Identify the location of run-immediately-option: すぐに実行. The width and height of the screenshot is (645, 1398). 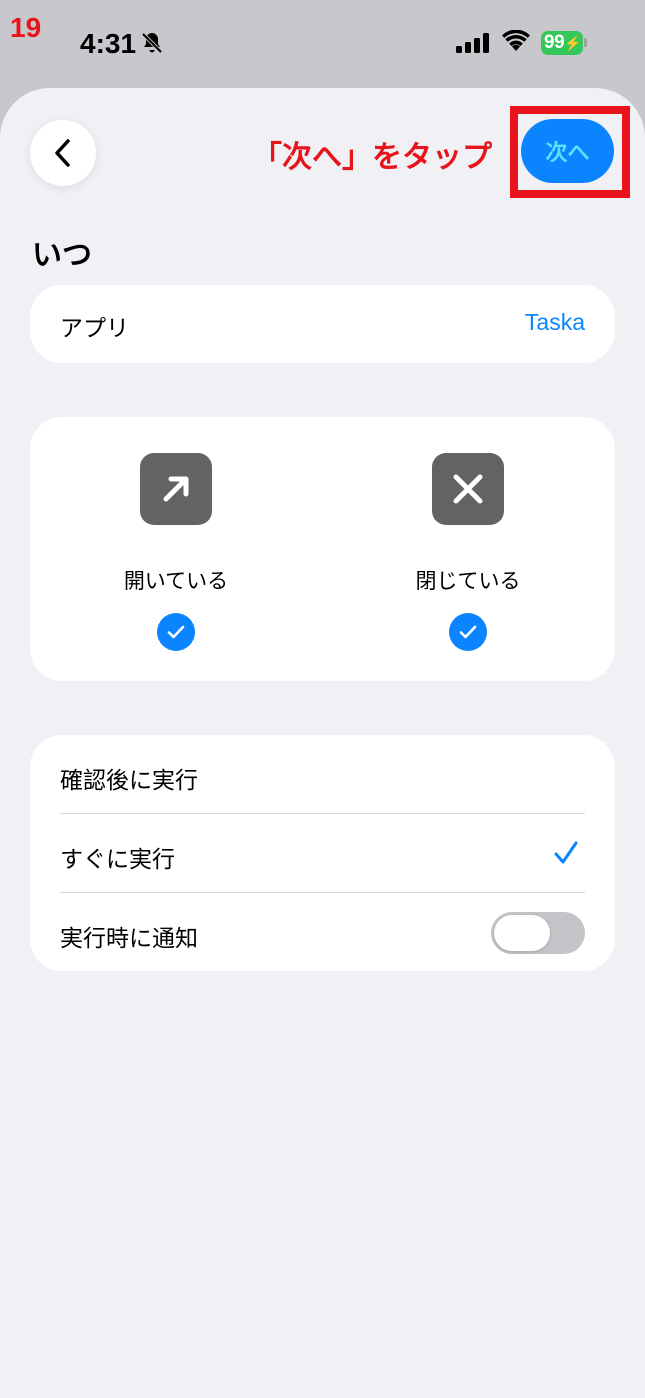
(322, 853).